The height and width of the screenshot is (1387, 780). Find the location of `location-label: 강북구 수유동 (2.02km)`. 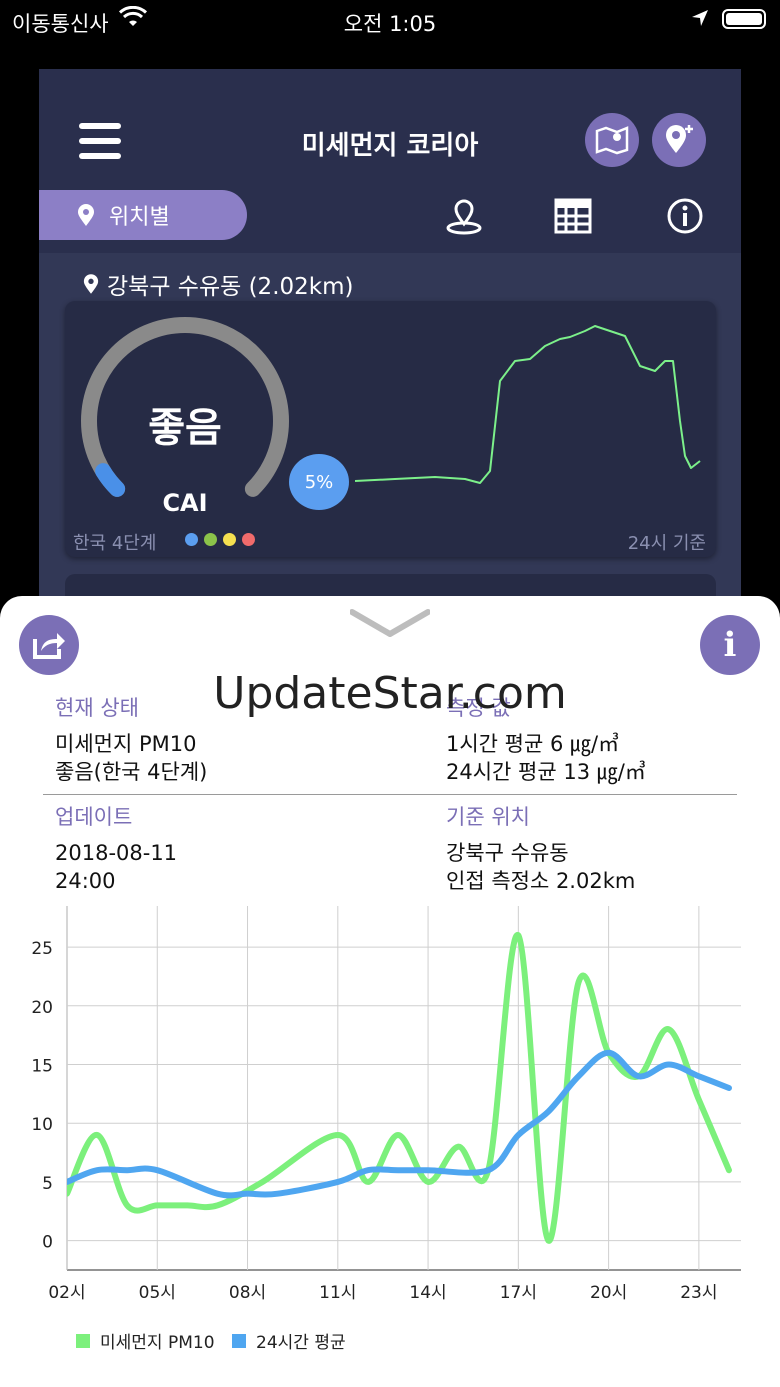

location-label: 강북구 수유동 (2.02km) is located at coordinates (218, 284).